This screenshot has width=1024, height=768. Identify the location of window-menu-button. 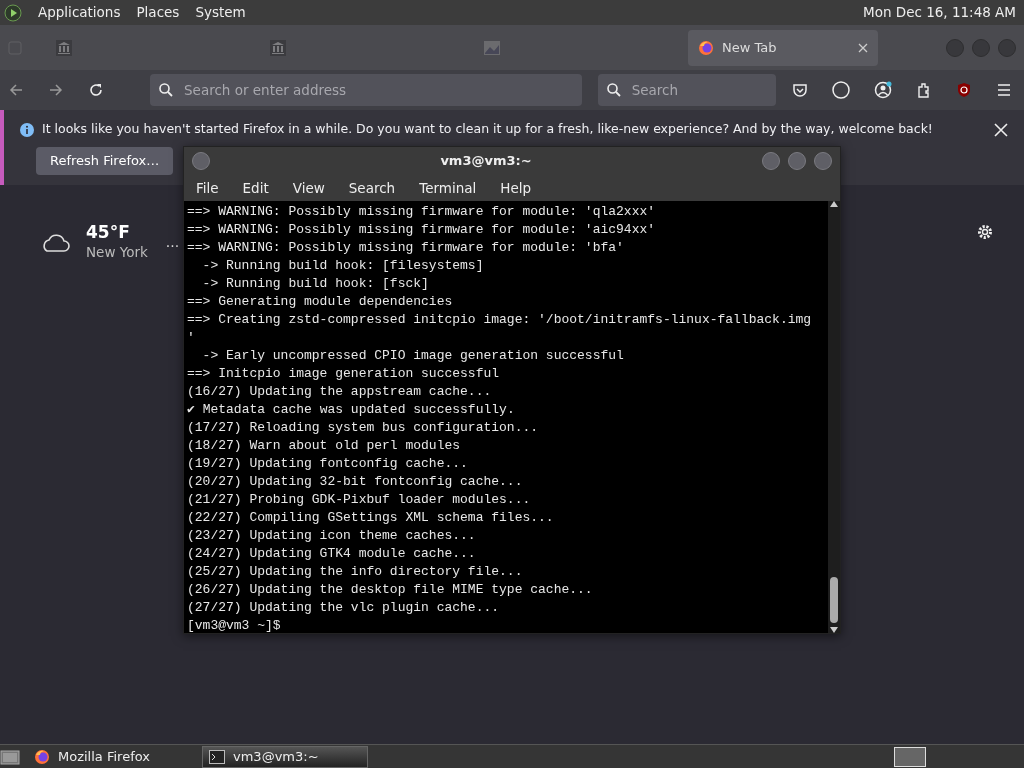
(201, 160).